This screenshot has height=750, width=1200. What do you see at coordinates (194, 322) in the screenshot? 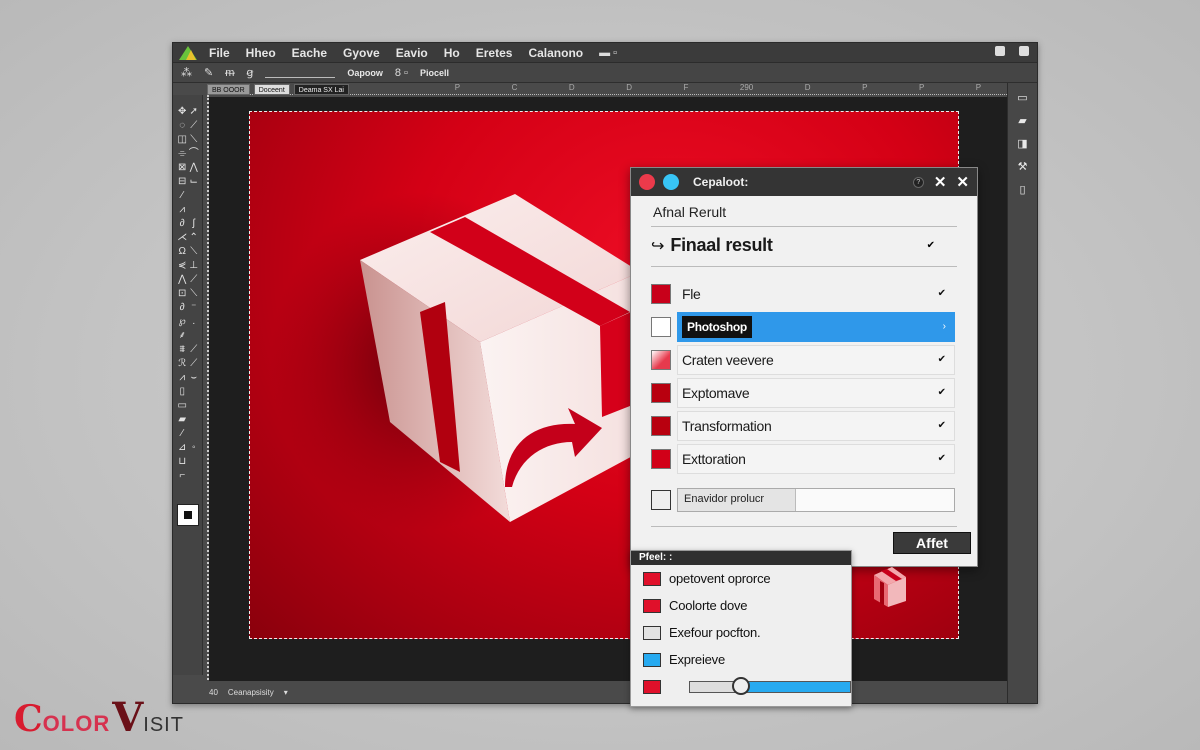
I see `sponge-tool-icon: .` at bounding box center [194, 322].